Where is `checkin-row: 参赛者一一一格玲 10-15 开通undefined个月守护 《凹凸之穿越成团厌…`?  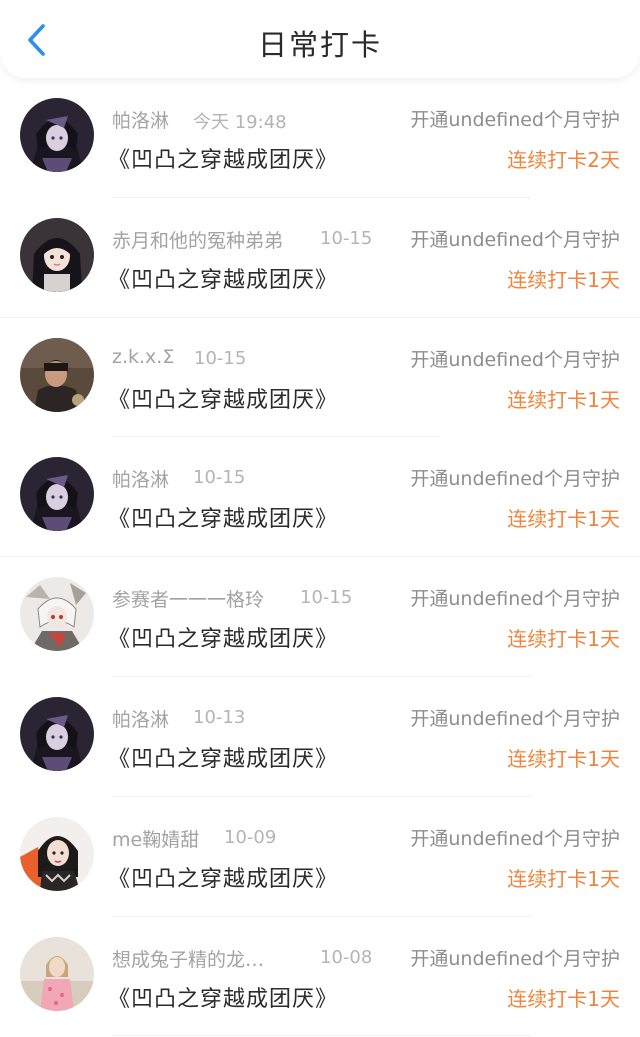 checkin-row: 参赛者一一一格玲 10-15 开通undefined个月守护 《凹凸之穿越成团厌… is located at coordinates (320, 617).